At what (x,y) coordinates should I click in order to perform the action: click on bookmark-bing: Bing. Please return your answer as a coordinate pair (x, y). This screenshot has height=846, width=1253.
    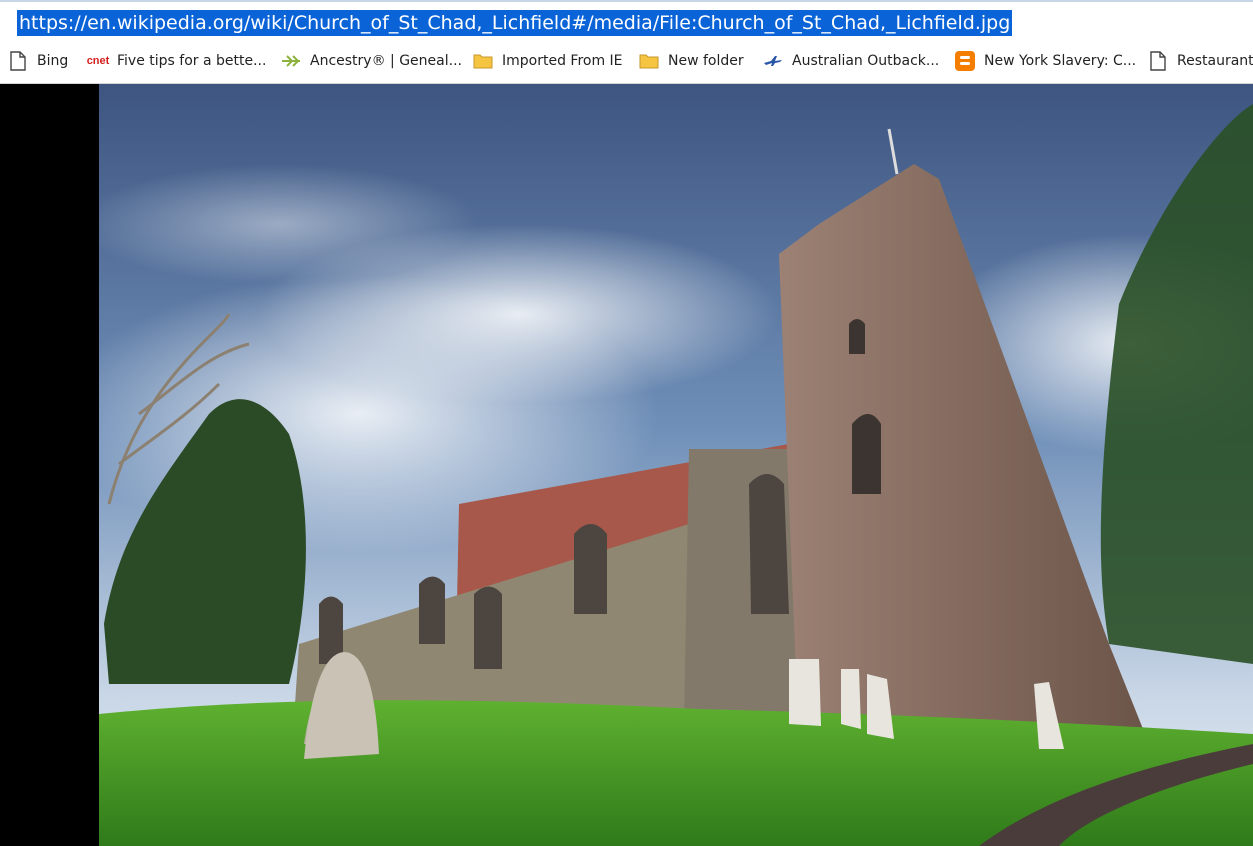
    Looking at the image, I should click on (38, 60).